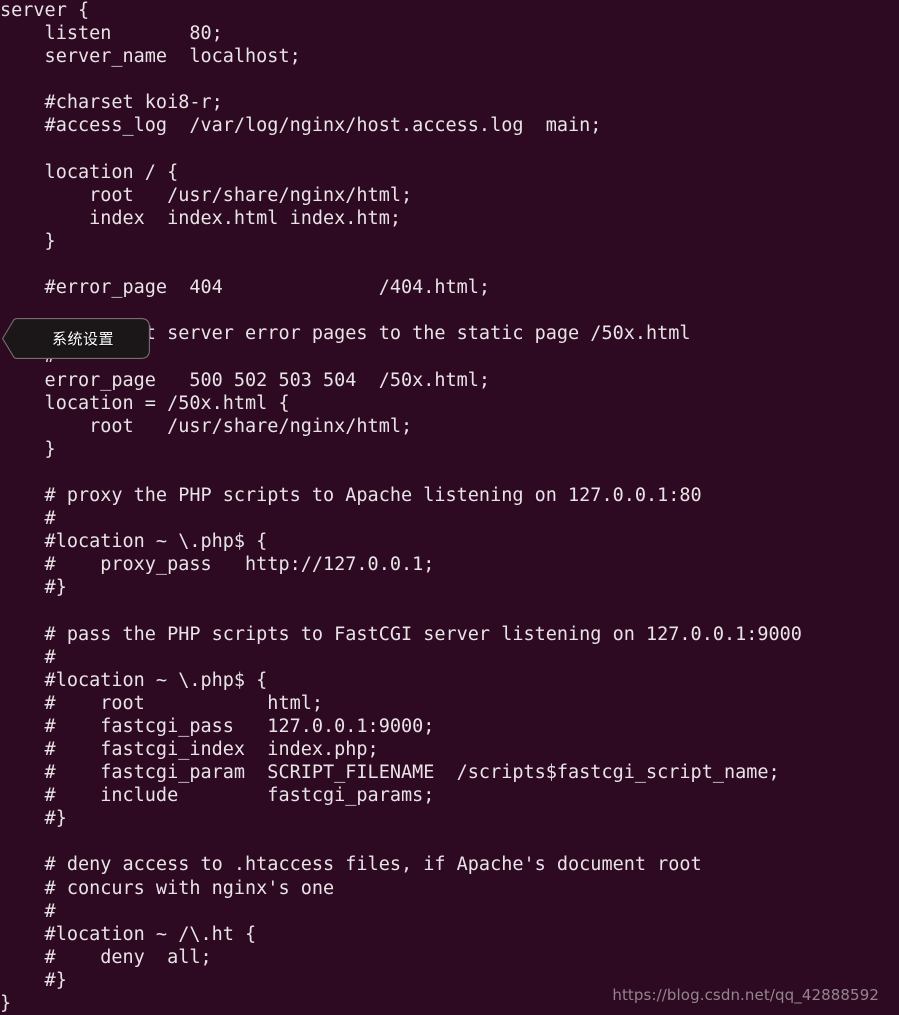  Describe the element at coordinates (128, 934) in the screenshot. I see `terminal-line: #location ~ /\.ht {` at that location.